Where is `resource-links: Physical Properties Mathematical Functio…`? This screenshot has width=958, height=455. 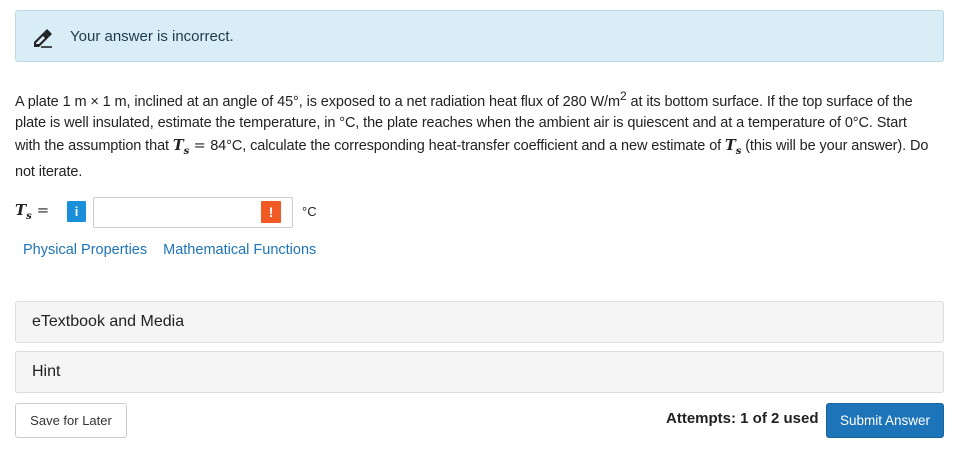 resource-links: Physical Properties Mathematical Functio… is located at coordinates (175, 250).